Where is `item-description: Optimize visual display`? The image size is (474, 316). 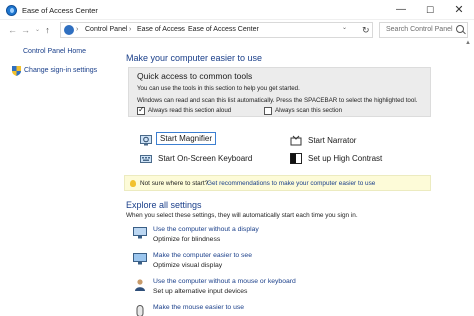
item-description: Optimize visual display is located at coordinates (188, 265).